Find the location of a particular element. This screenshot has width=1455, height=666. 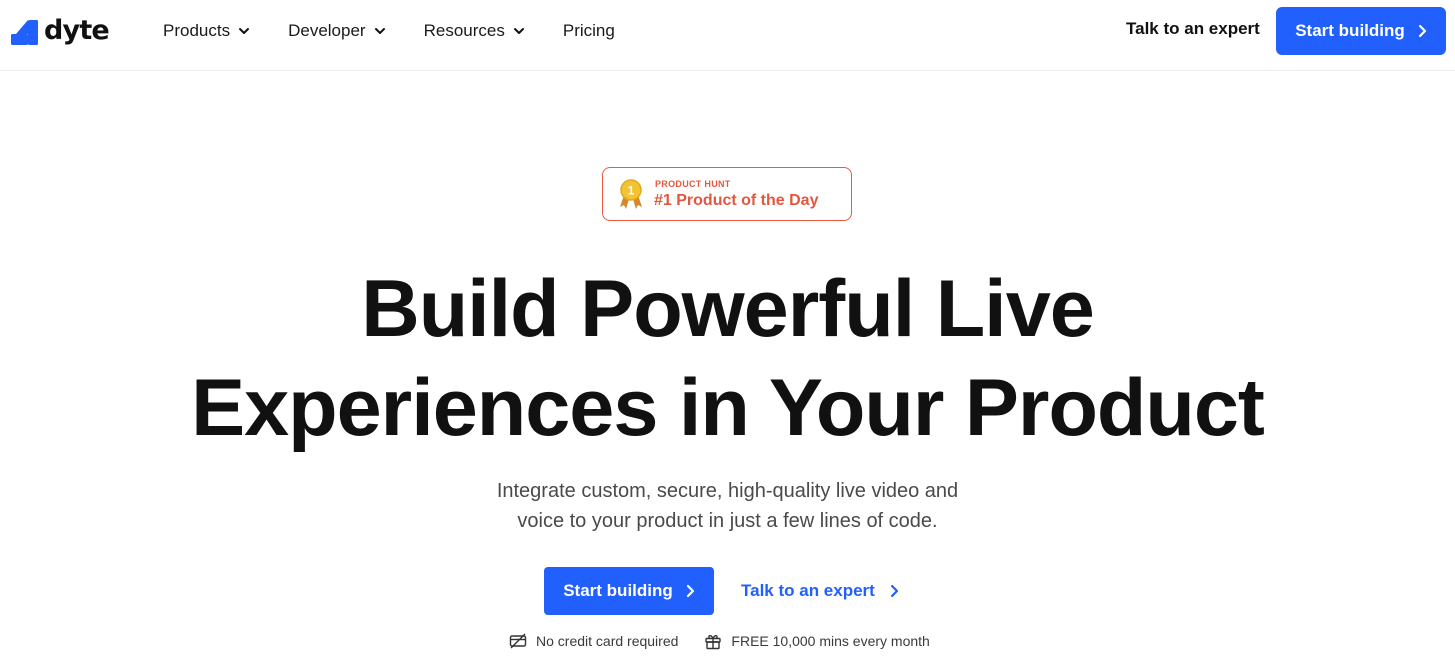

hero-title-line: Experiences in Your Product is located at coordinates (728, 408).